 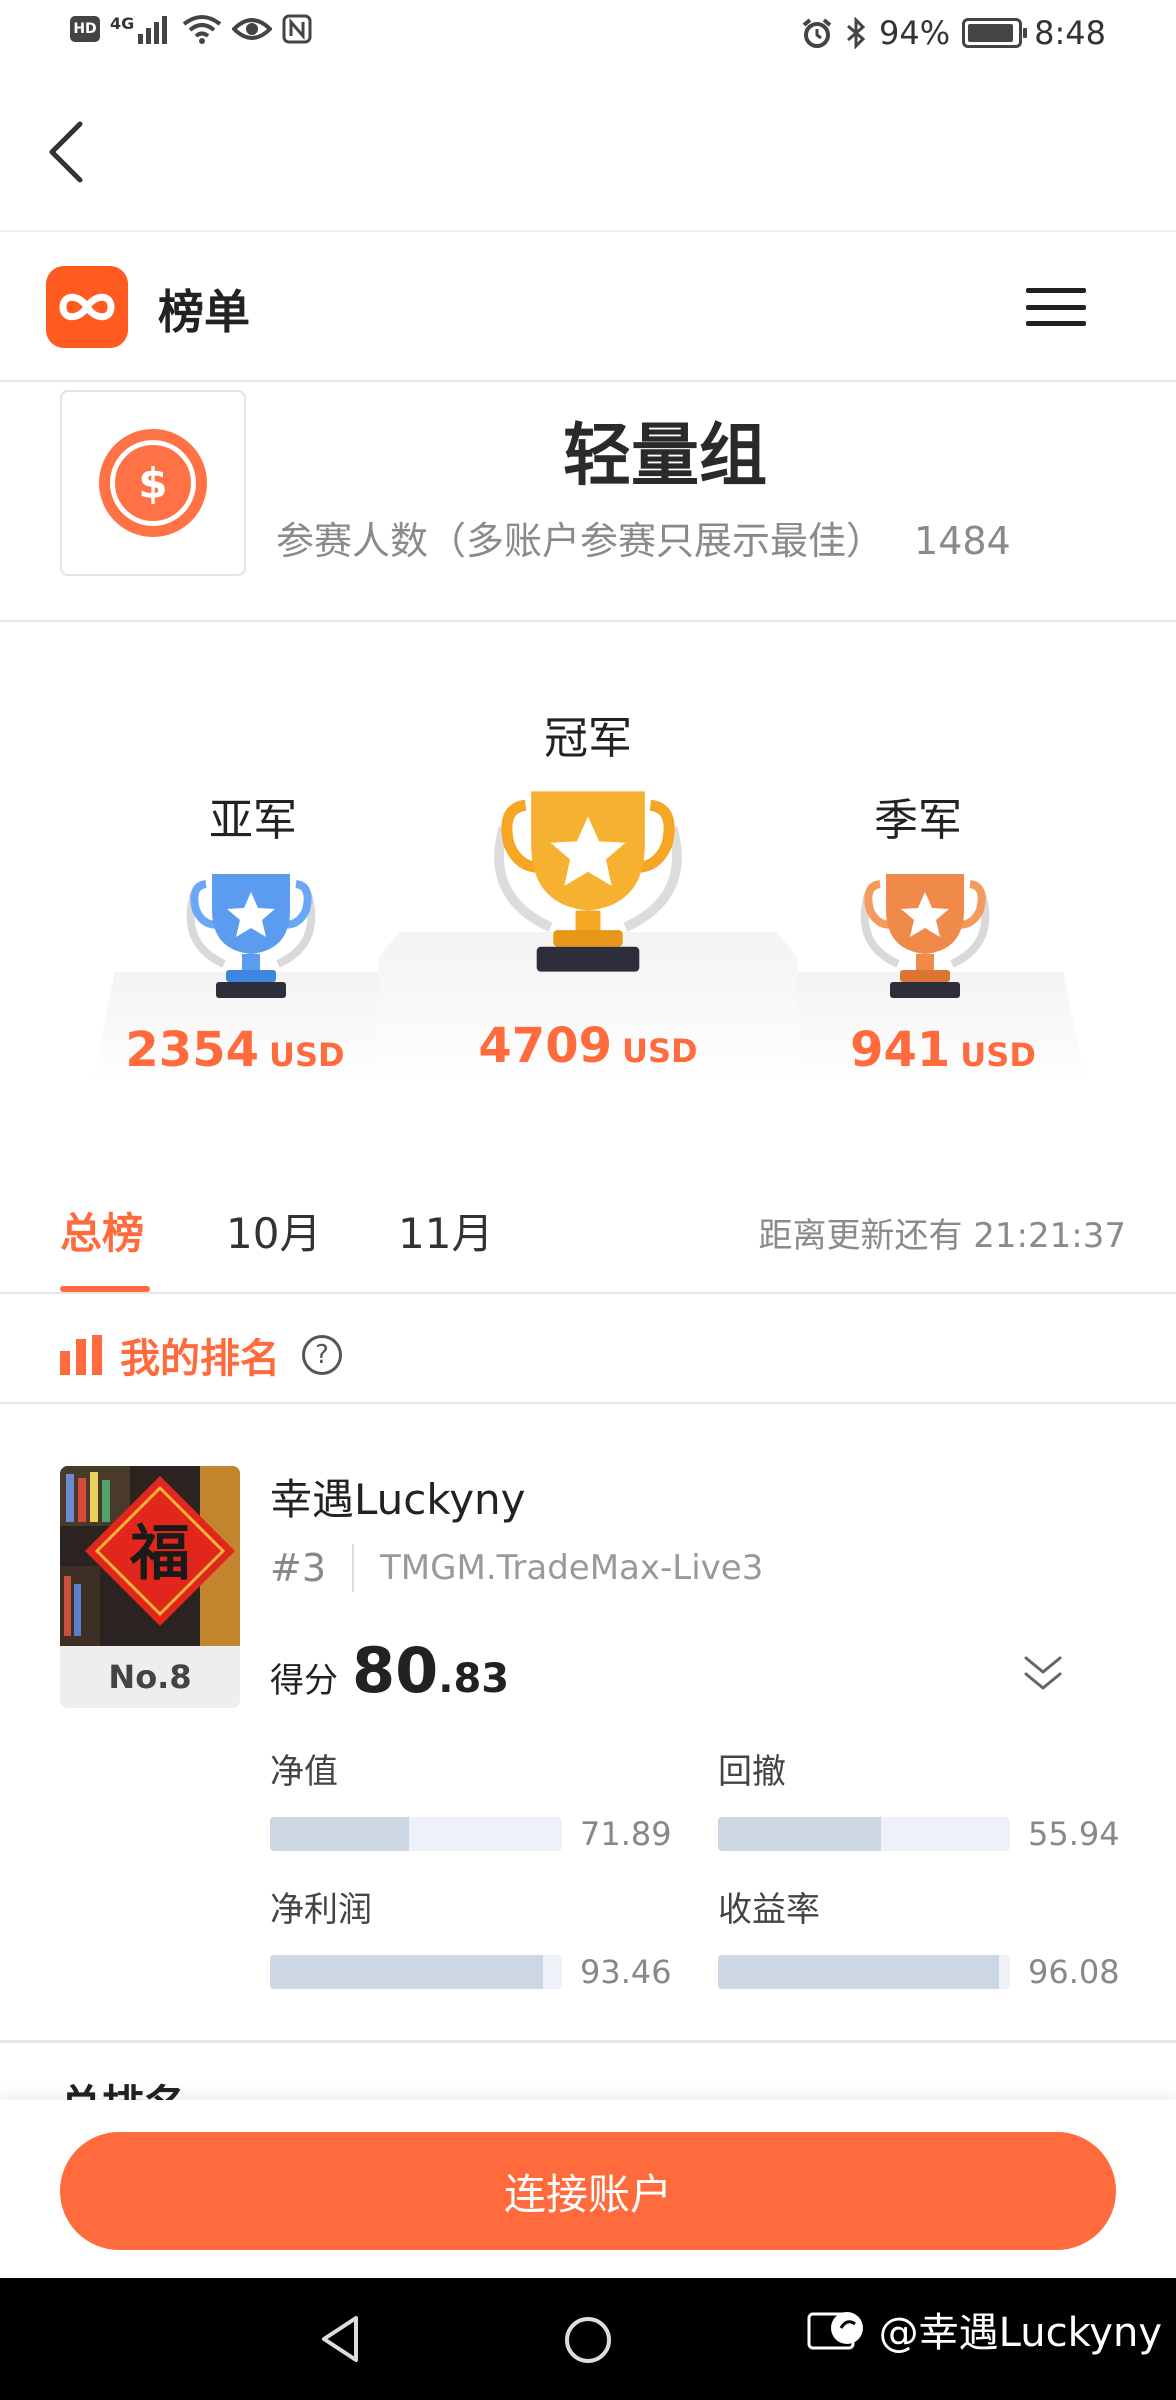 I want to click on rank-badge: No.8, so click(x=150, y=1677).